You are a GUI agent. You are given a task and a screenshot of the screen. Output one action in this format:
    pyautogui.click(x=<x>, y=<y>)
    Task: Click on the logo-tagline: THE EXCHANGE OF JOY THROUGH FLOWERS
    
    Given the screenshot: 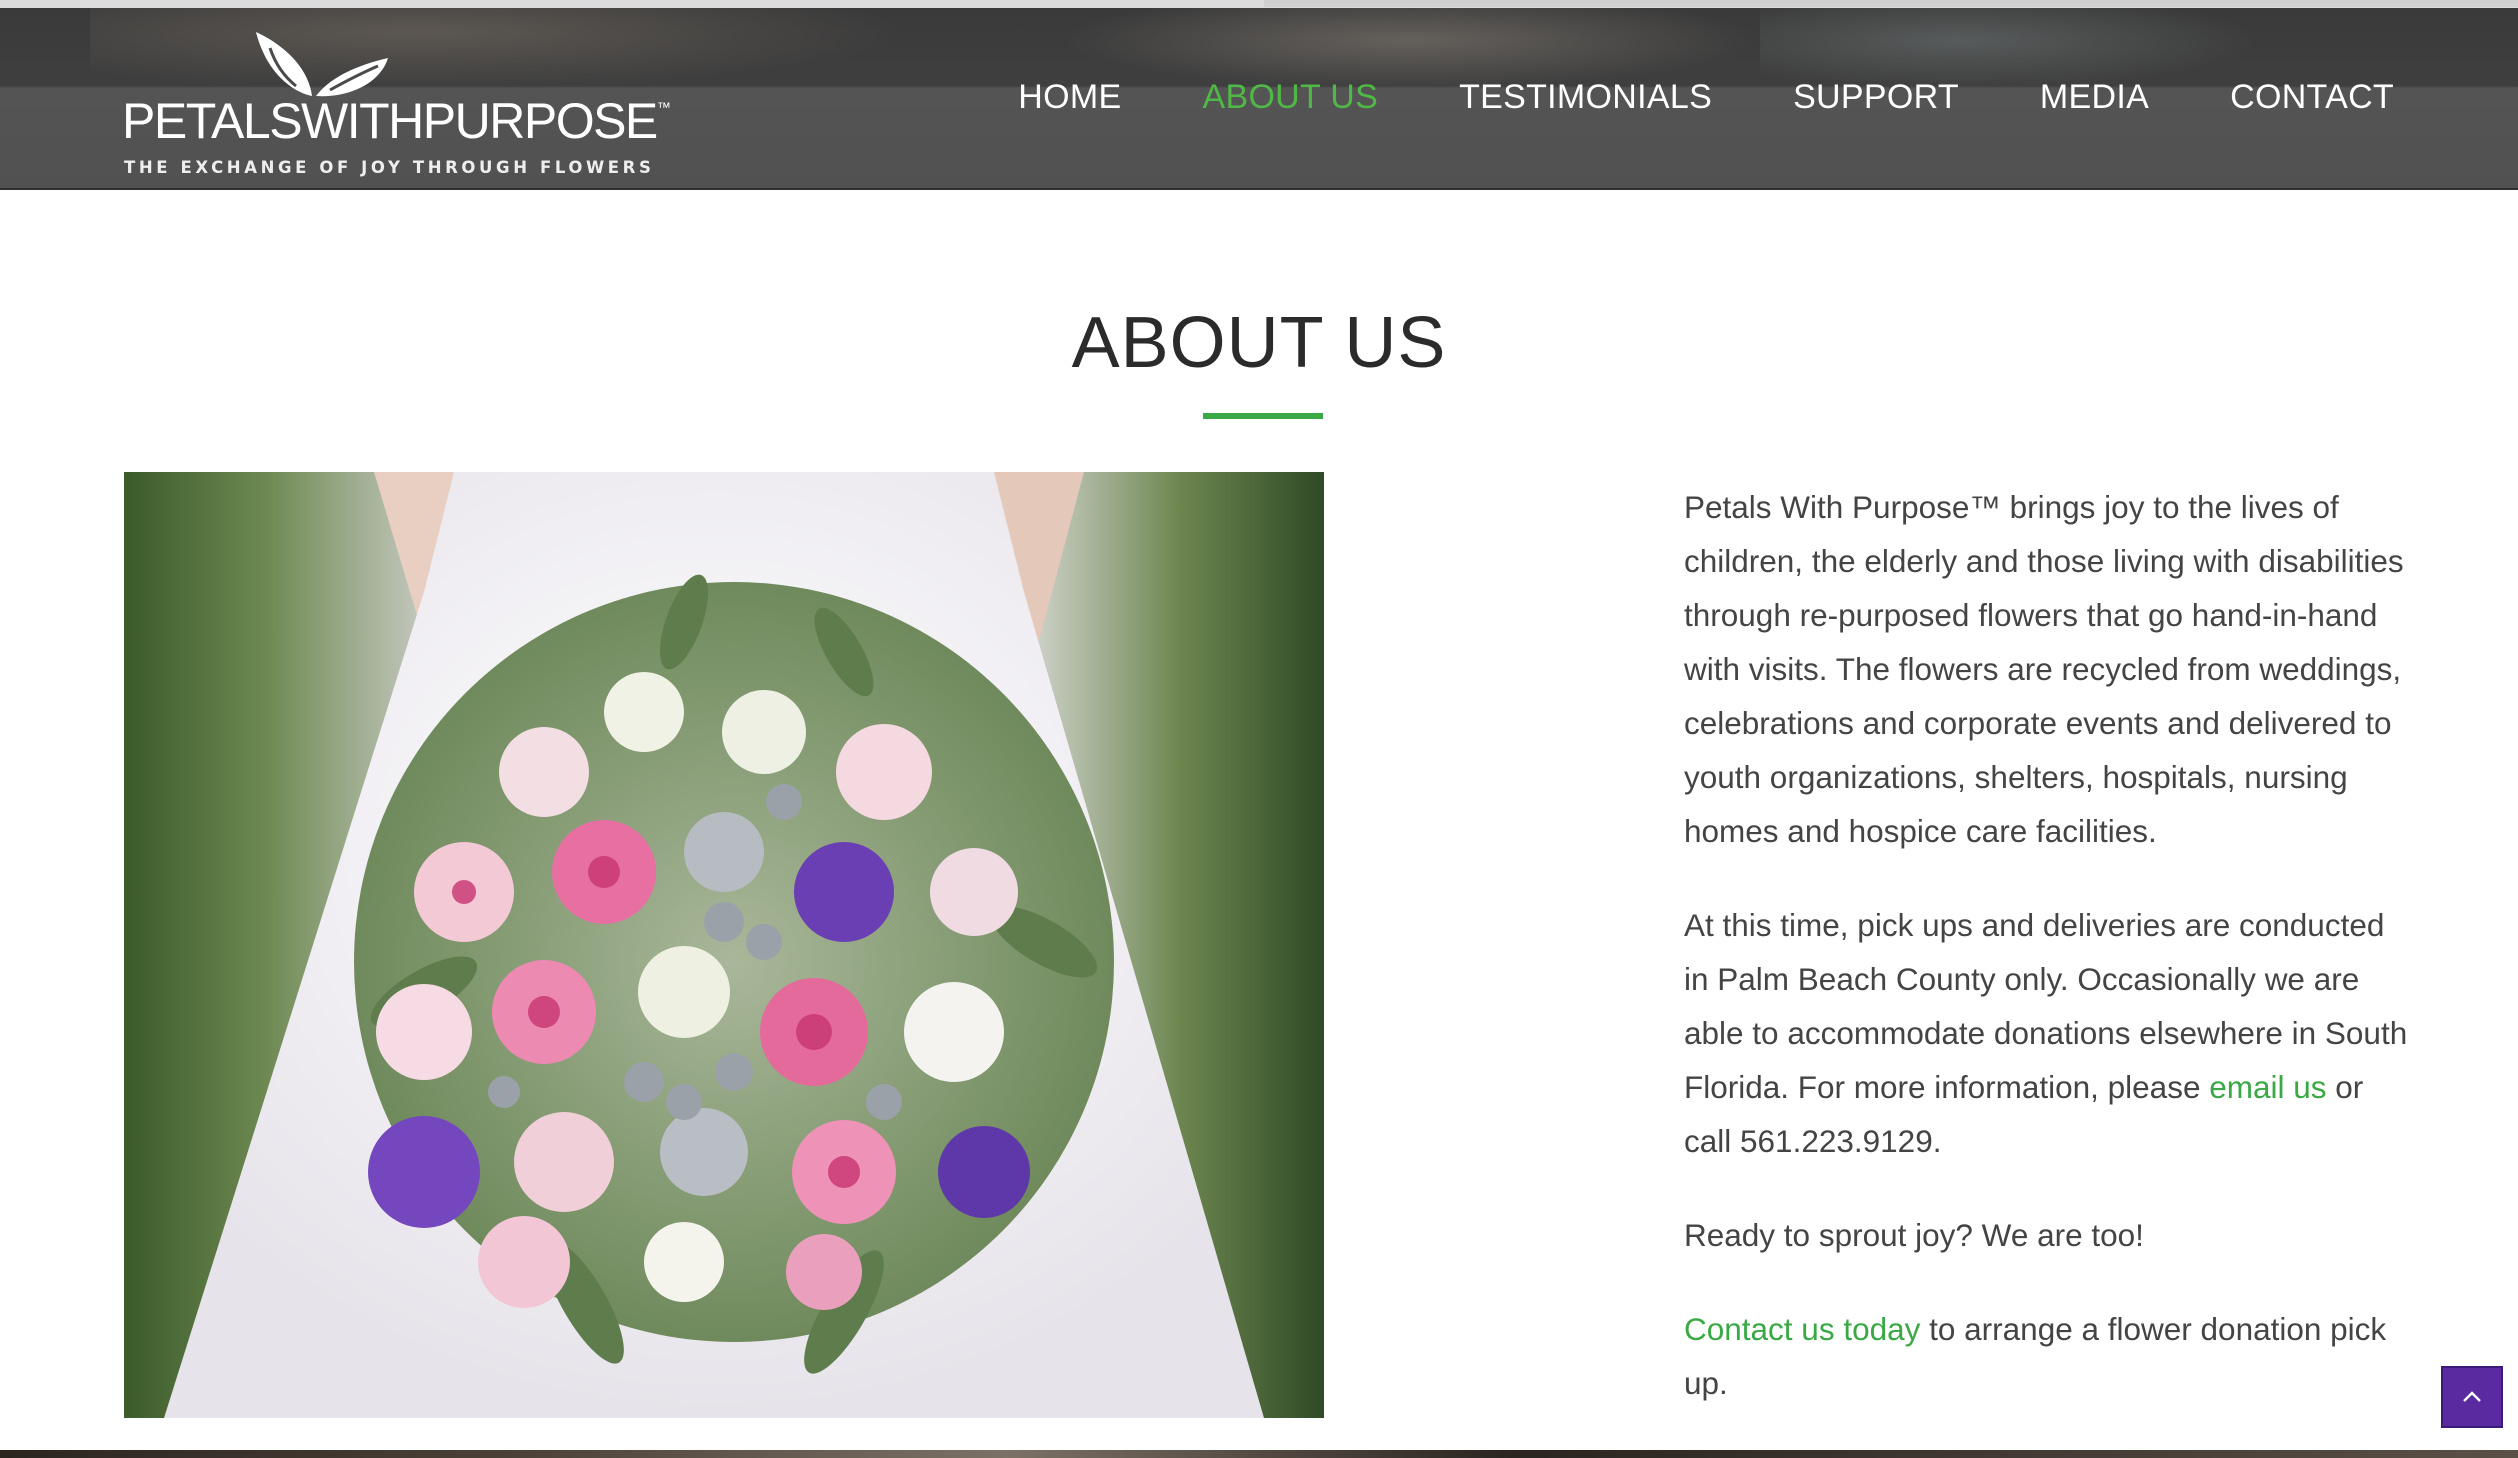 What is the action you would take?
    pyautogui.click(x=389, y=167)
    